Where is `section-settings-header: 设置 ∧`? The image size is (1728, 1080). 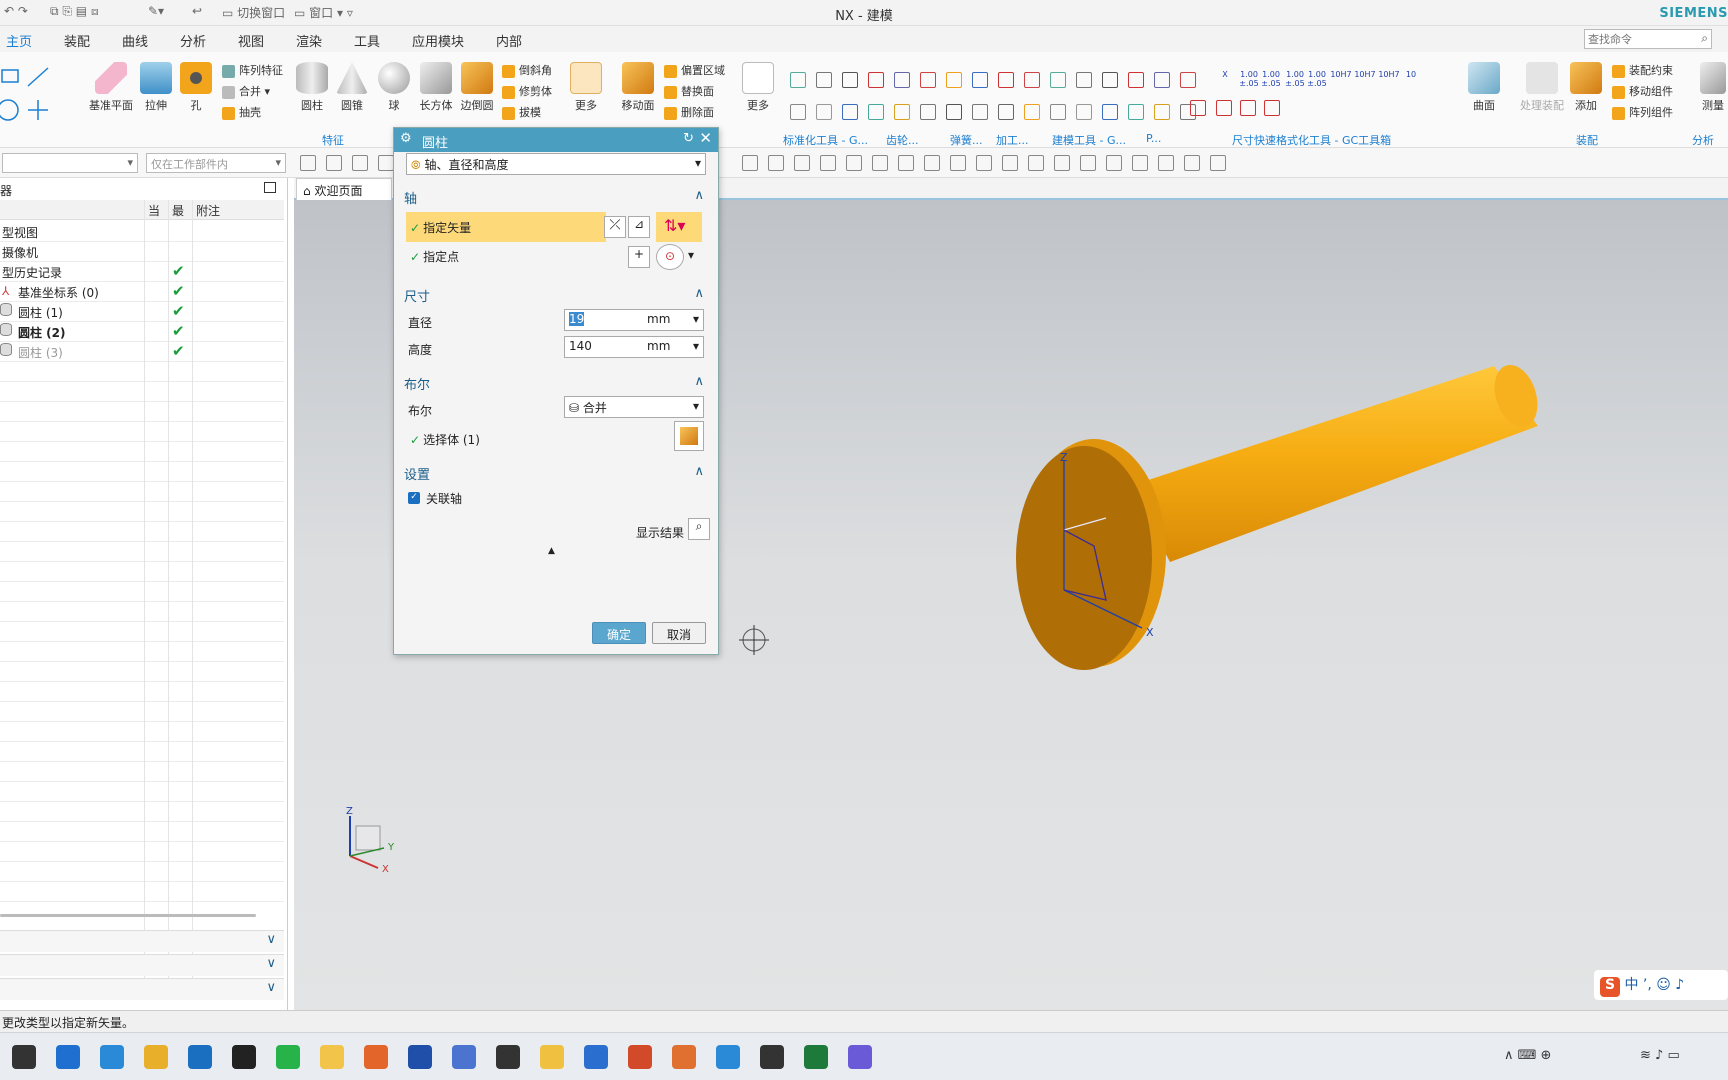 section-settings-header: 设置 ∧ is located at coordinates (556, 473).